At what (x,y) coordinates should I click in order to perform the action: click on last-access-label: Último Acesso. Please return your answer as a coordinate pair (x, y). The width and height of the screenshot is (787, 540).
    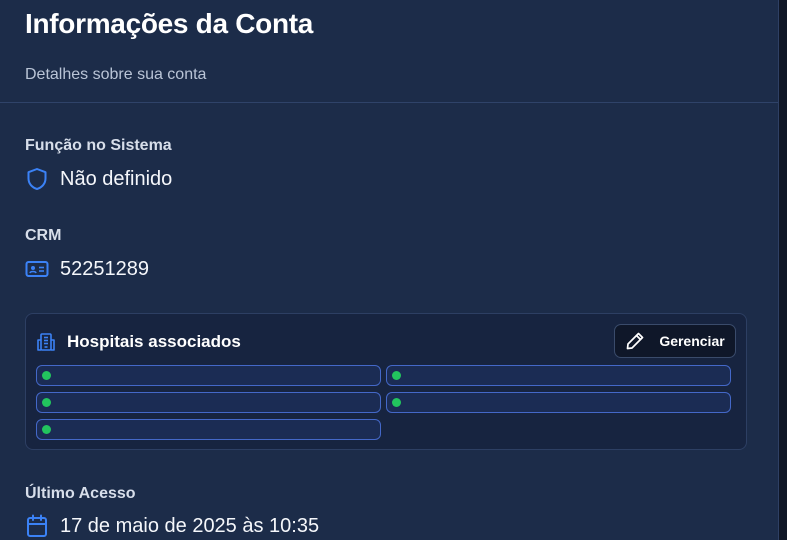
    Looking at the image, I should click on (80, 493).